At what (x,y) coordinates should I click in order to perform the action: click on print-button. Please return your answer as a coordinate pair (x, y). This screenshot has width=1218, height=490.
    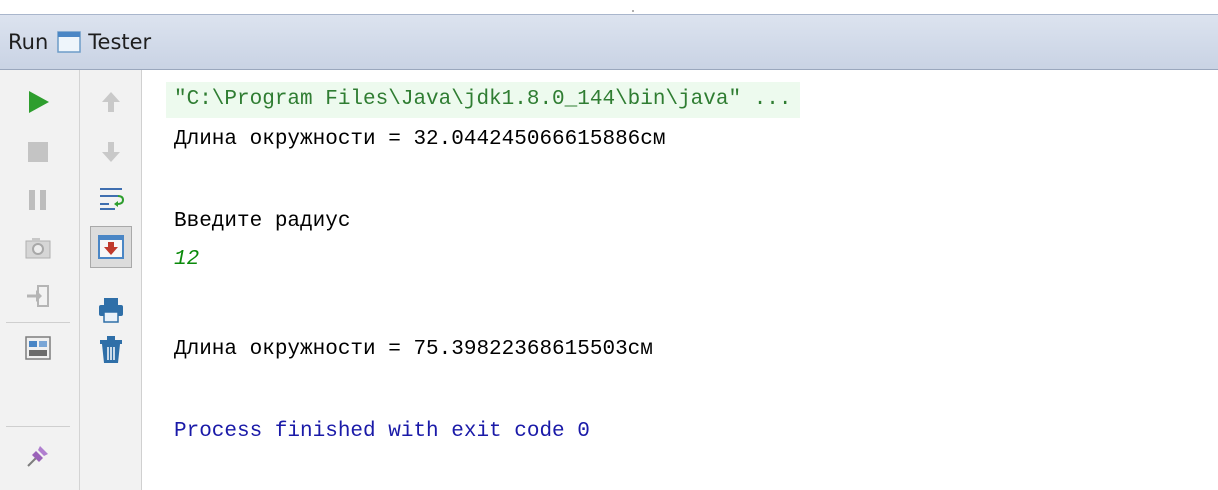
    Looking at the image, I should click on (111, 310).